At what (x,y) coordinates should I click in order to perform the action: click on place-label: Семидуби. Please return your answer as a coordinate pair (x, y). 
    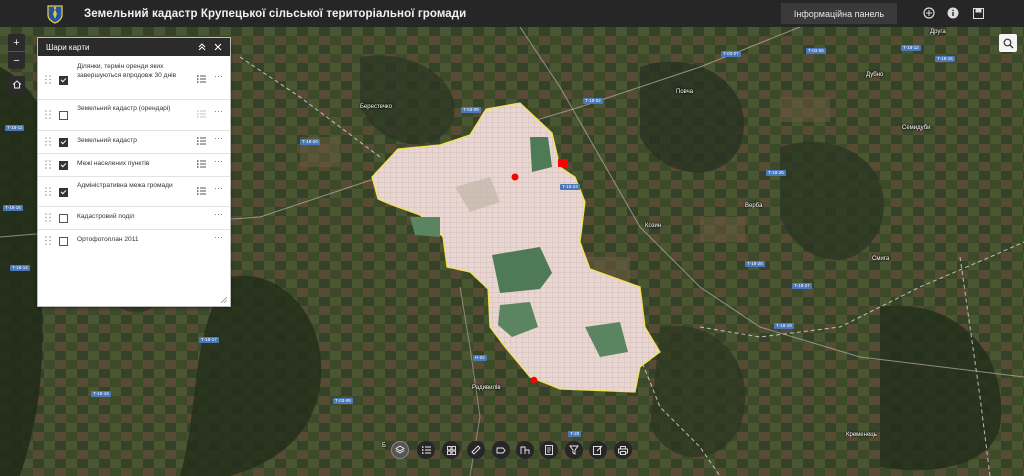
    Looking at the image, I should click on (916, 128).